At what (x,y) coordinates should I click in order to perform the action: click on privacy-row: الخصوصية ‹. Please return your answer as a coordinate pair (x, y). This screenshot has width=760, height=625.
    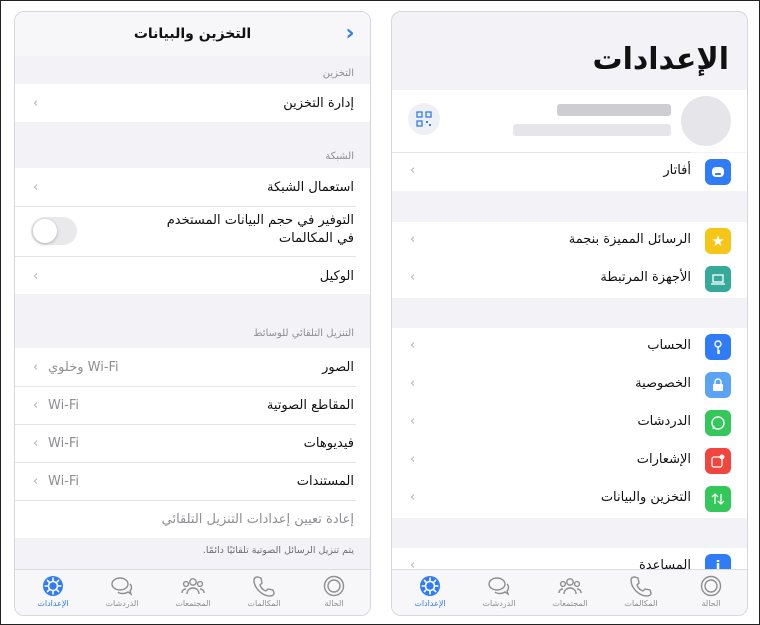
    Looking at the image, I should click on (569, 385).